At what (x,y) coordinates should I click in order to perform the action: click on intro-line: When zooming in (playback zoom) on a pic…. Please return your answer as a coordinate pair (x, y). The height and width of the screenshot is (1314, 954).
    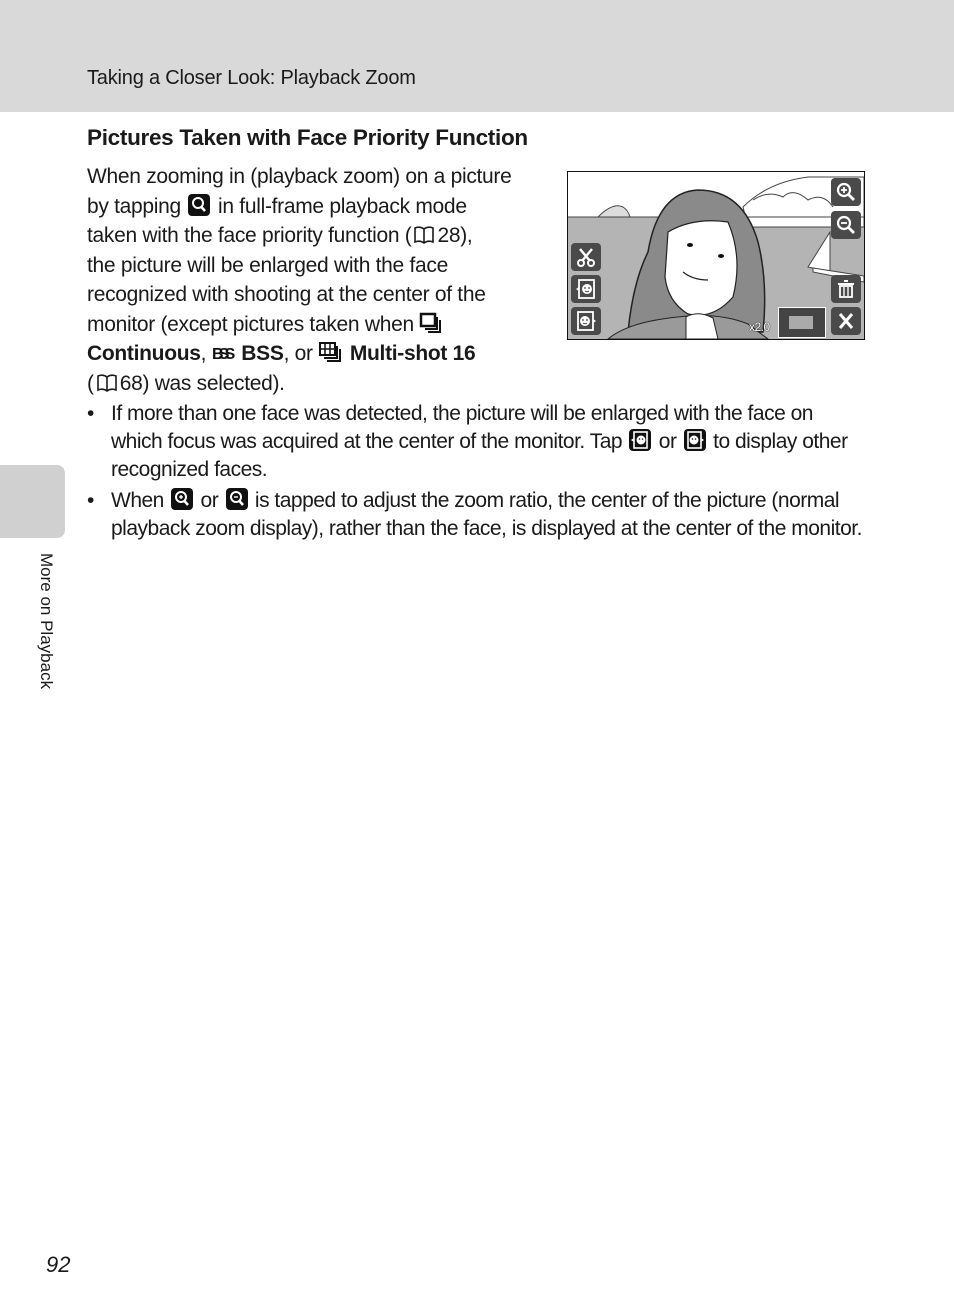
    Looking at the image, I should click on (299, 176).